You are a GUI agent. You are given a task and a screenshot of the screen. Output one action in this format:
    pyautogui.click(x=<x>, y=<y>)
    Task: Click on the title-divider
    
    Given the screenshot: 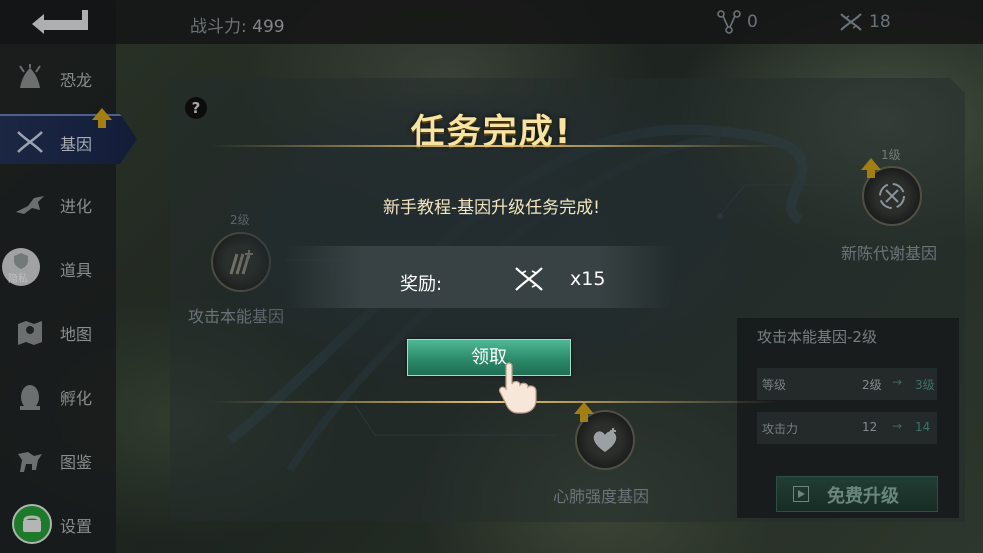 What is the action you would take?
    pyautogui.click(x=495, y=146)
    